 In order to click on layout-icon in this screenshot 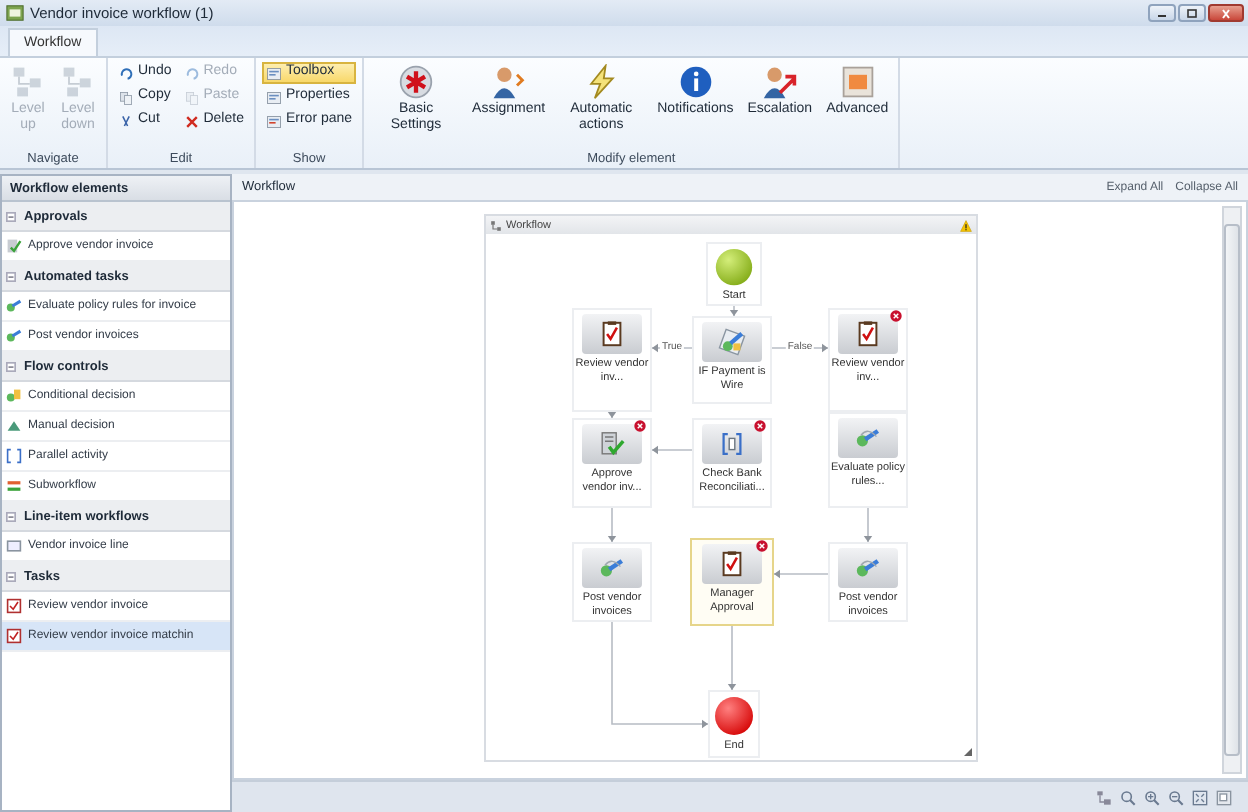, I will do `click(1104, 797)`.